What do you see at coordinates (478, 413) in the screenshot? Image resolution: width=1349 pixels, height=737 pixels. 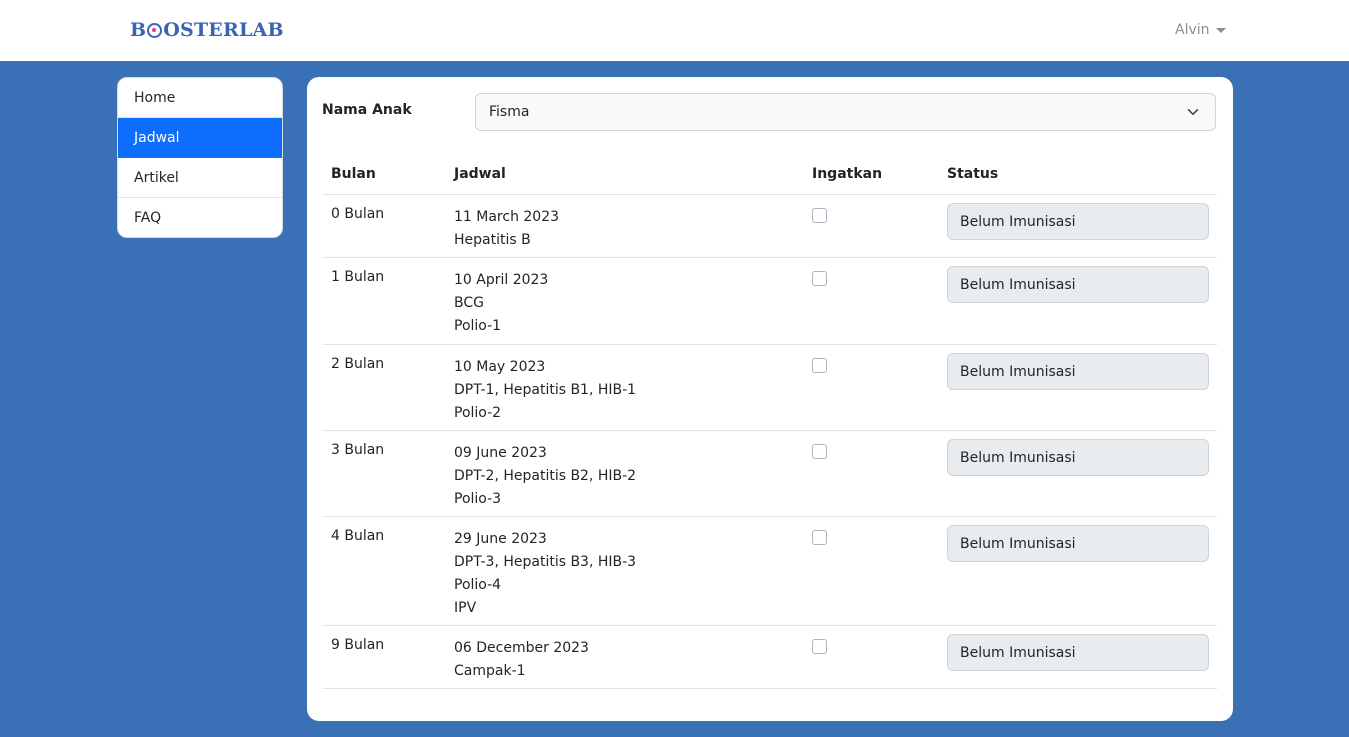 I see `row-vaccine: Polio-2` at bounding box center [478, 413].